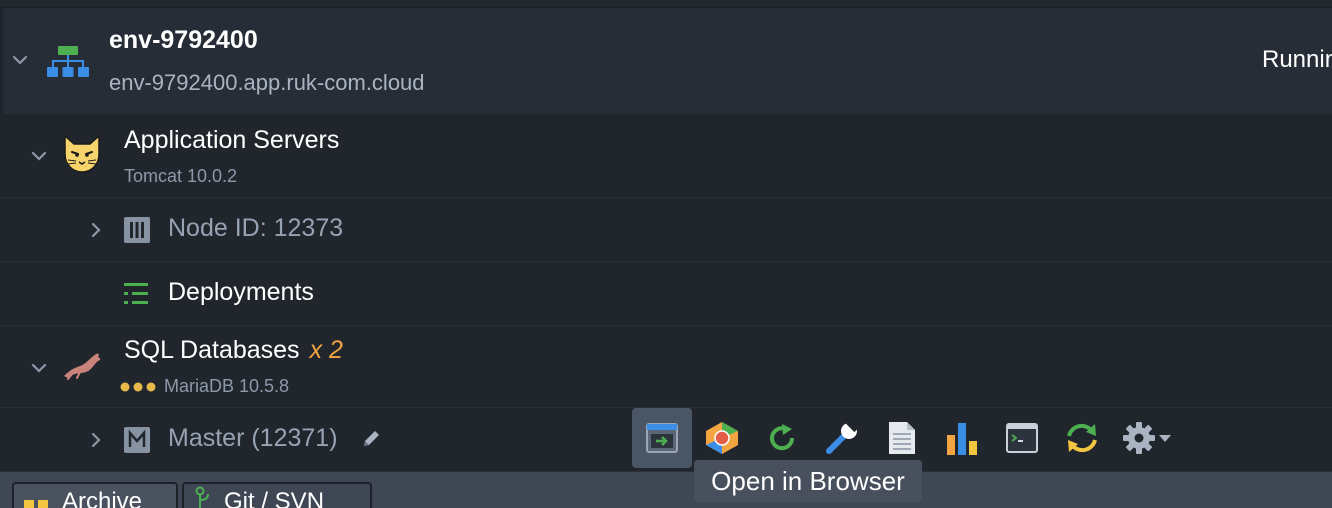 The image size is (1332, 508). Describe the element at coordinates (666, 4) in the screenshot. I see `top-divider` at that location.